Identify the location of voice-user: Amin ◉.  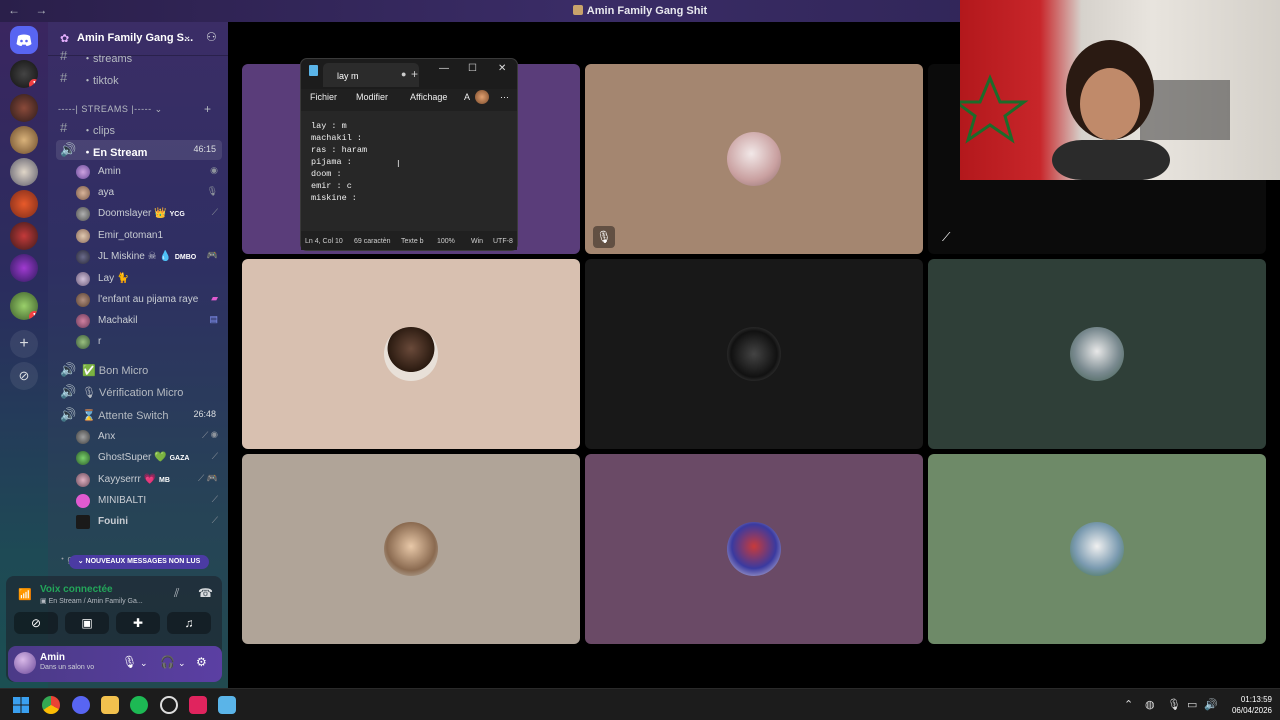
(151, 172).